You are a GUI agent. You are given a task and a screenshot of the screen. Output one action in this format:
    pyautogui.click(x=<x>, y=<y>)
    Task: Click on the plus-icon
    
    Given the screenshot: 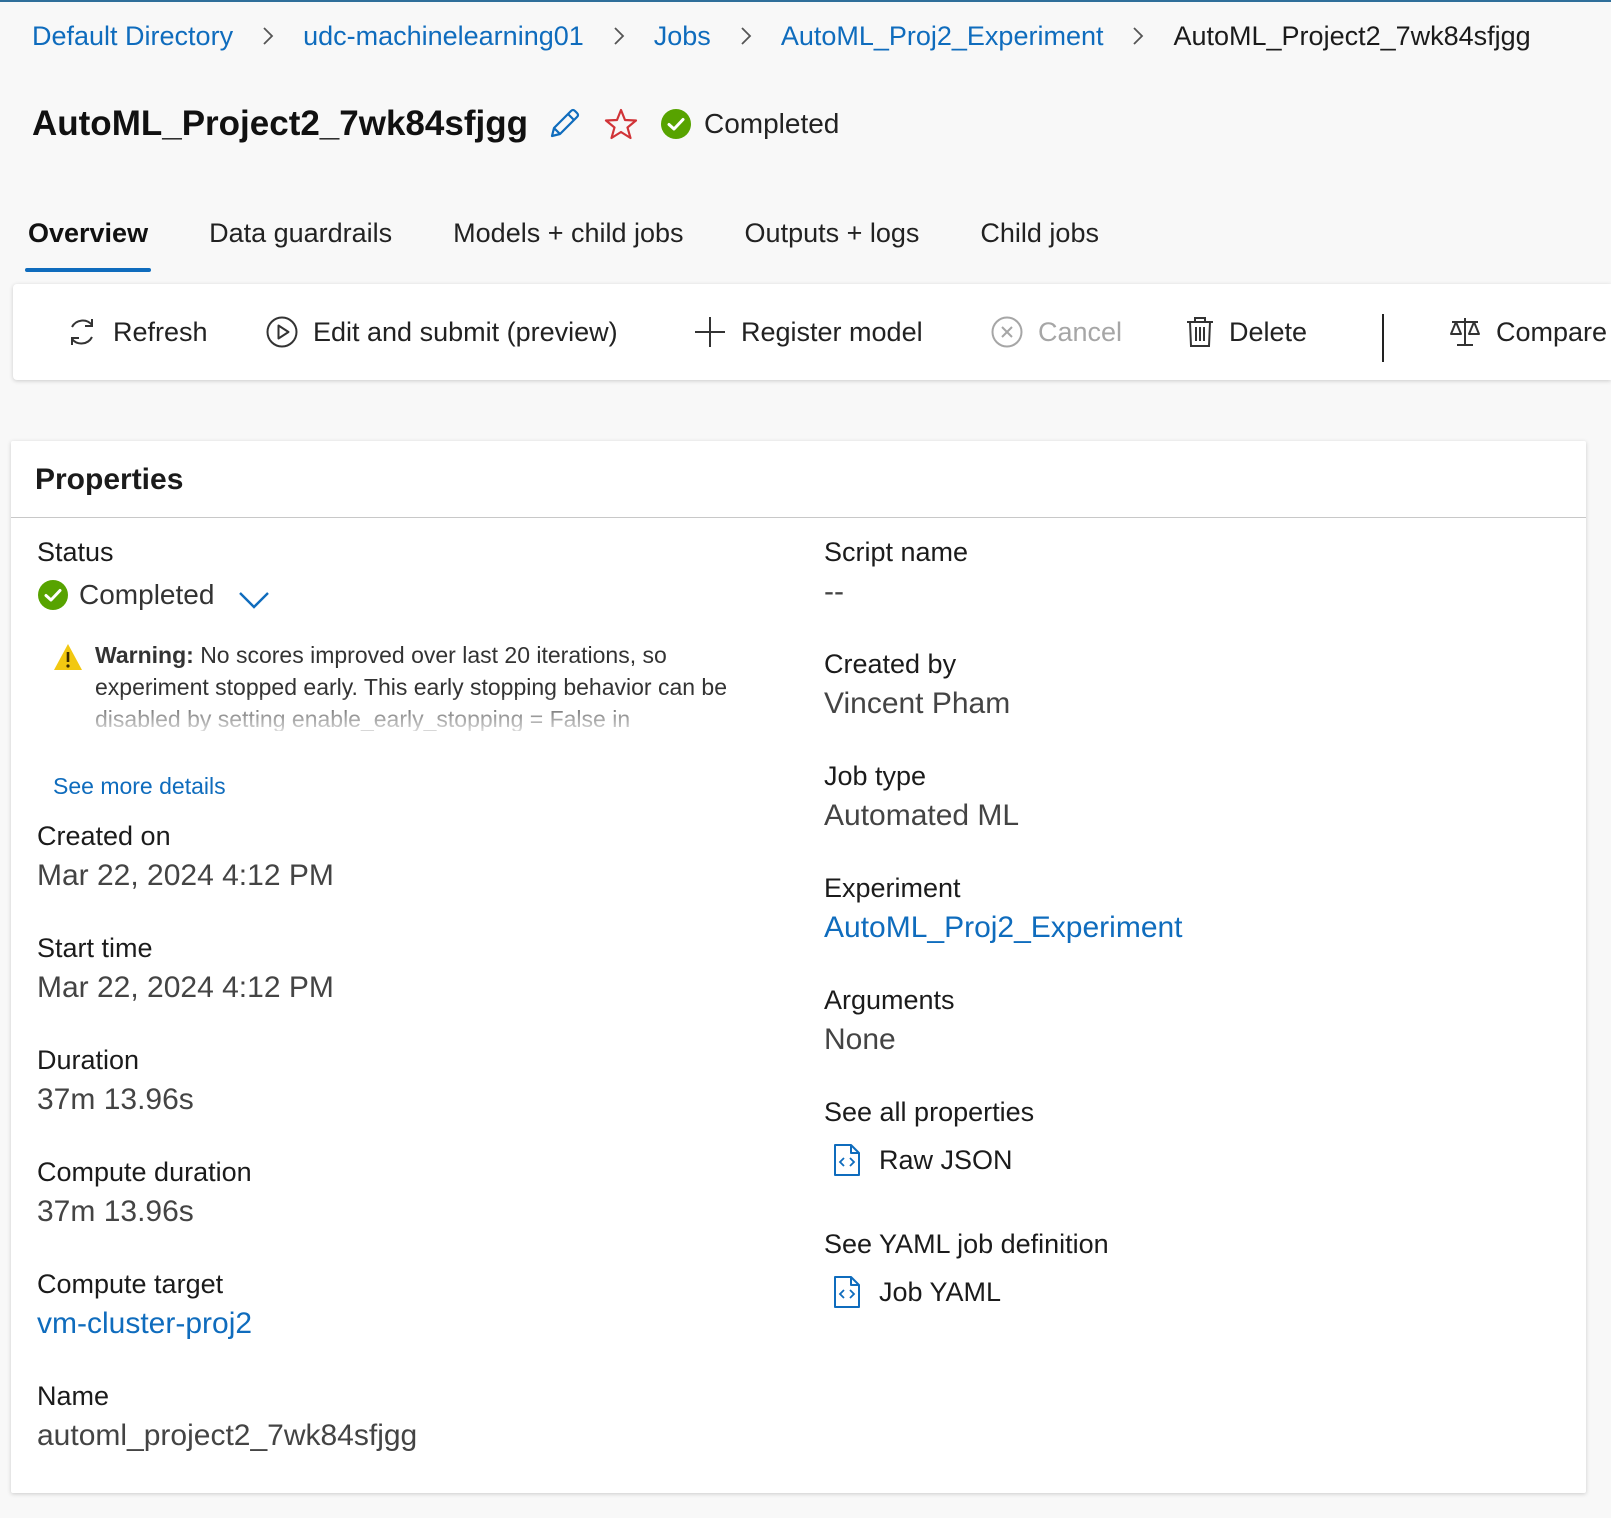 What is the action you would take?
    pyautogui.click(x=710, y=332)
    